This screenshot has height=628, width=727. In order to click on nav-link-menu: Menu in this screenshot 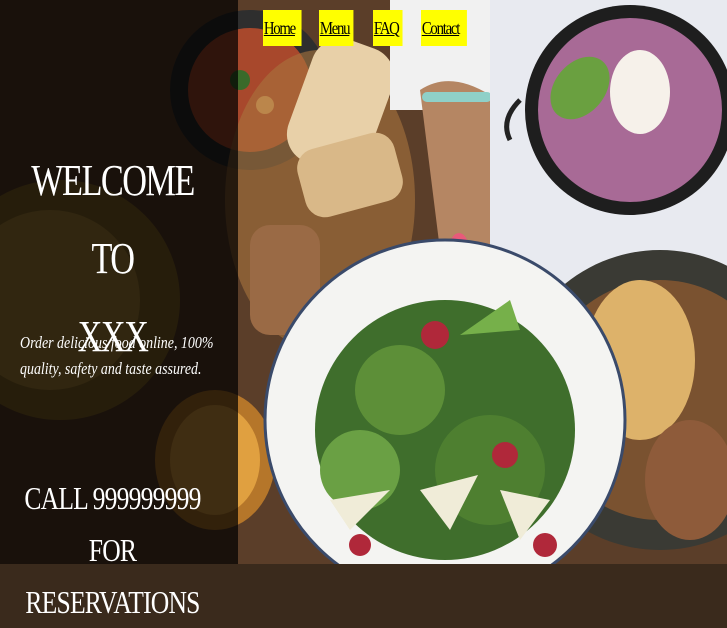, I will do `click(336, 28)`.